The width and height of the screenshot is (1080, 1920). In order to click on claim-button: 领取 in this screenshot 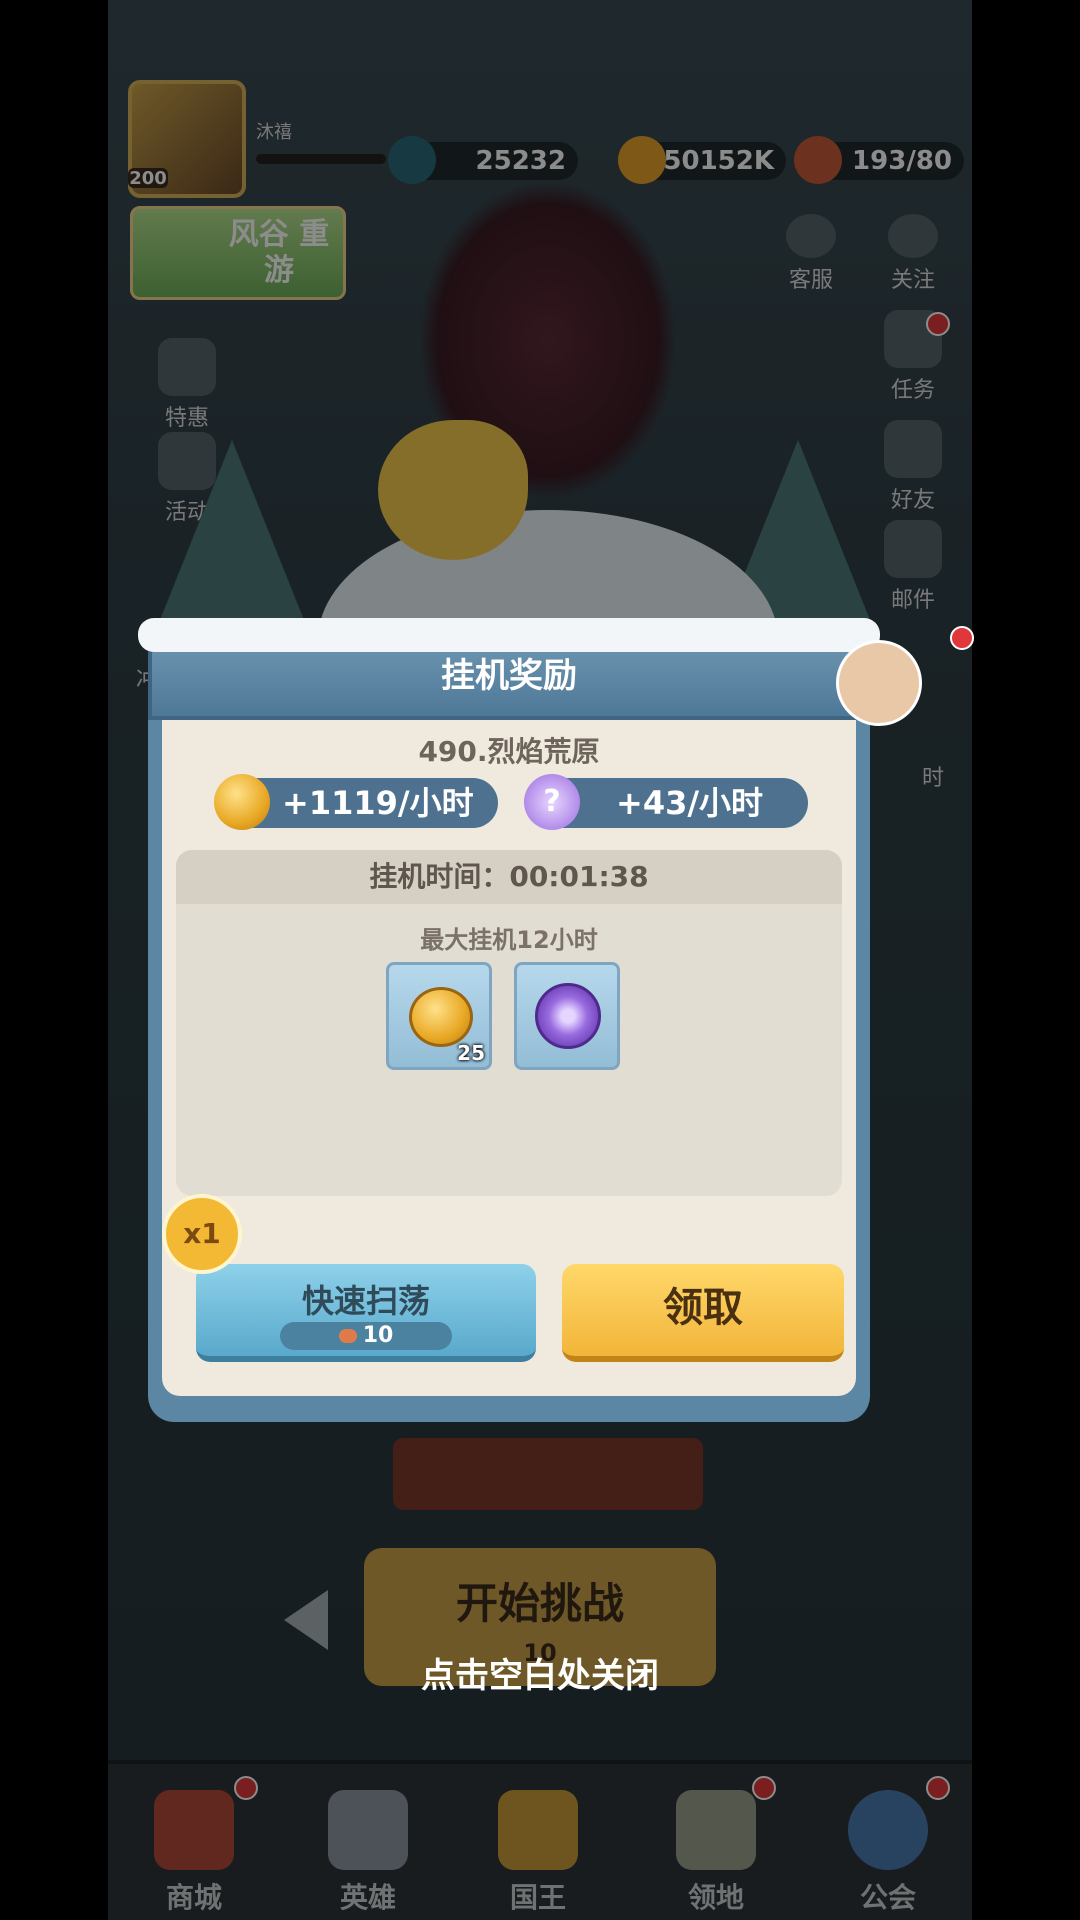, I will do `click(703, 1313)`.